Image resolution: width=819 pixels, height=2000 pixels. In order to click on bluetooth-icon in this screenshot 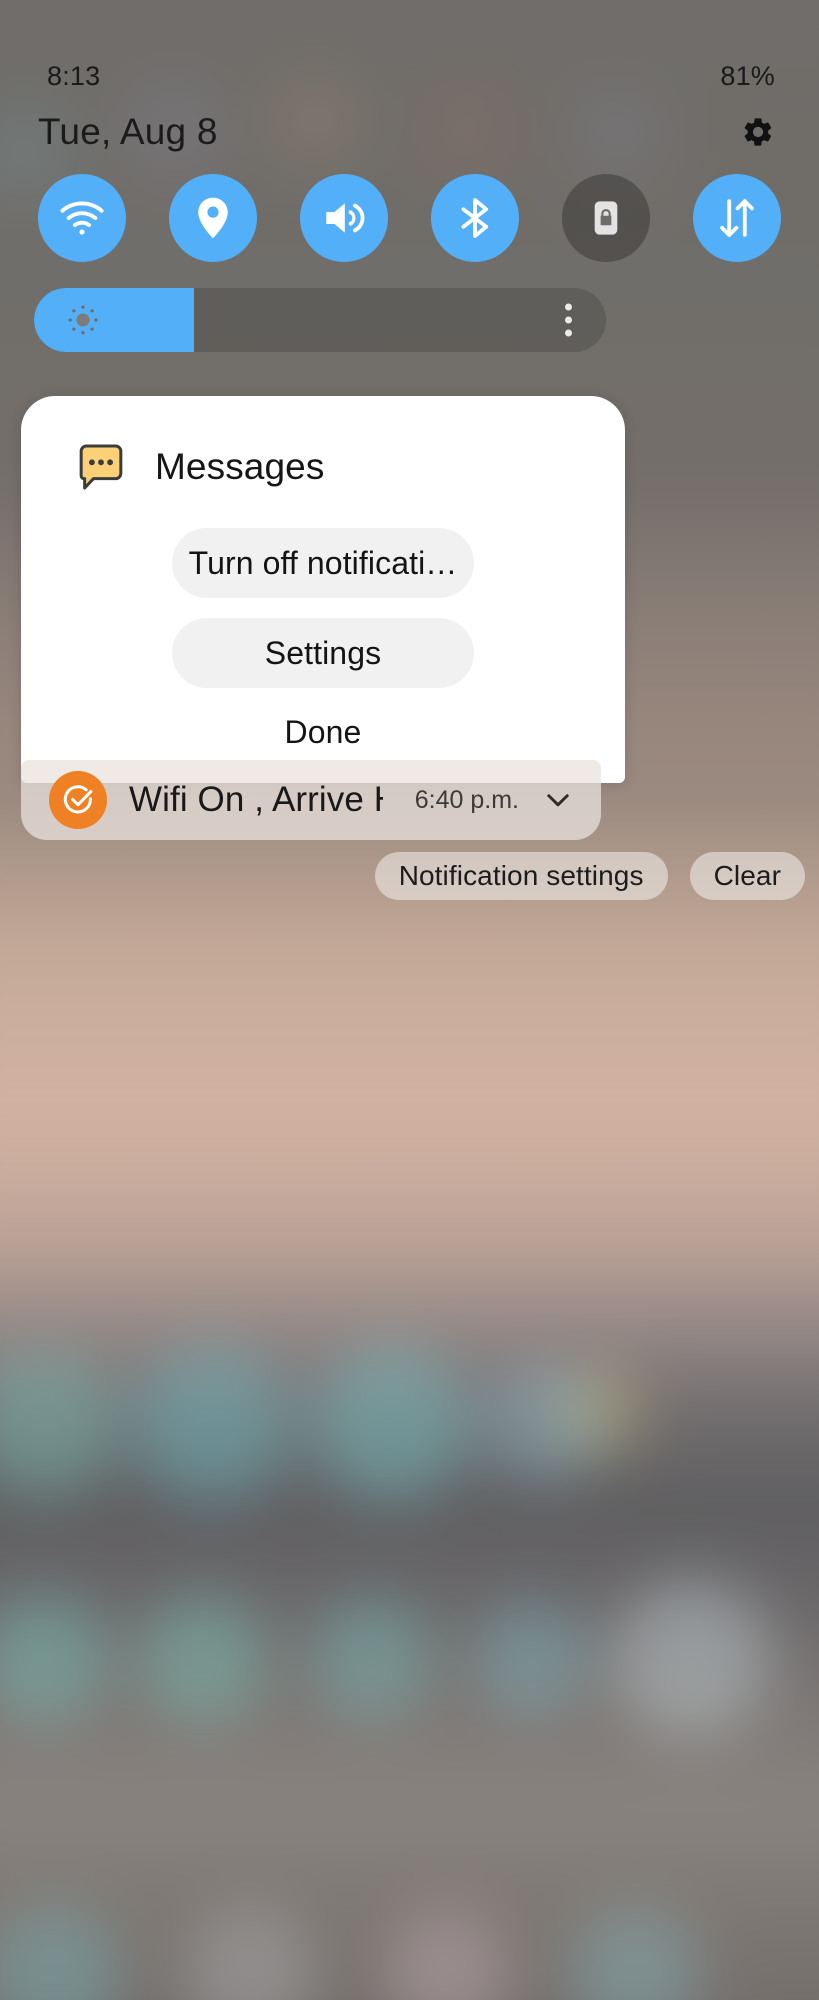, I will do `click(475, 218)`.